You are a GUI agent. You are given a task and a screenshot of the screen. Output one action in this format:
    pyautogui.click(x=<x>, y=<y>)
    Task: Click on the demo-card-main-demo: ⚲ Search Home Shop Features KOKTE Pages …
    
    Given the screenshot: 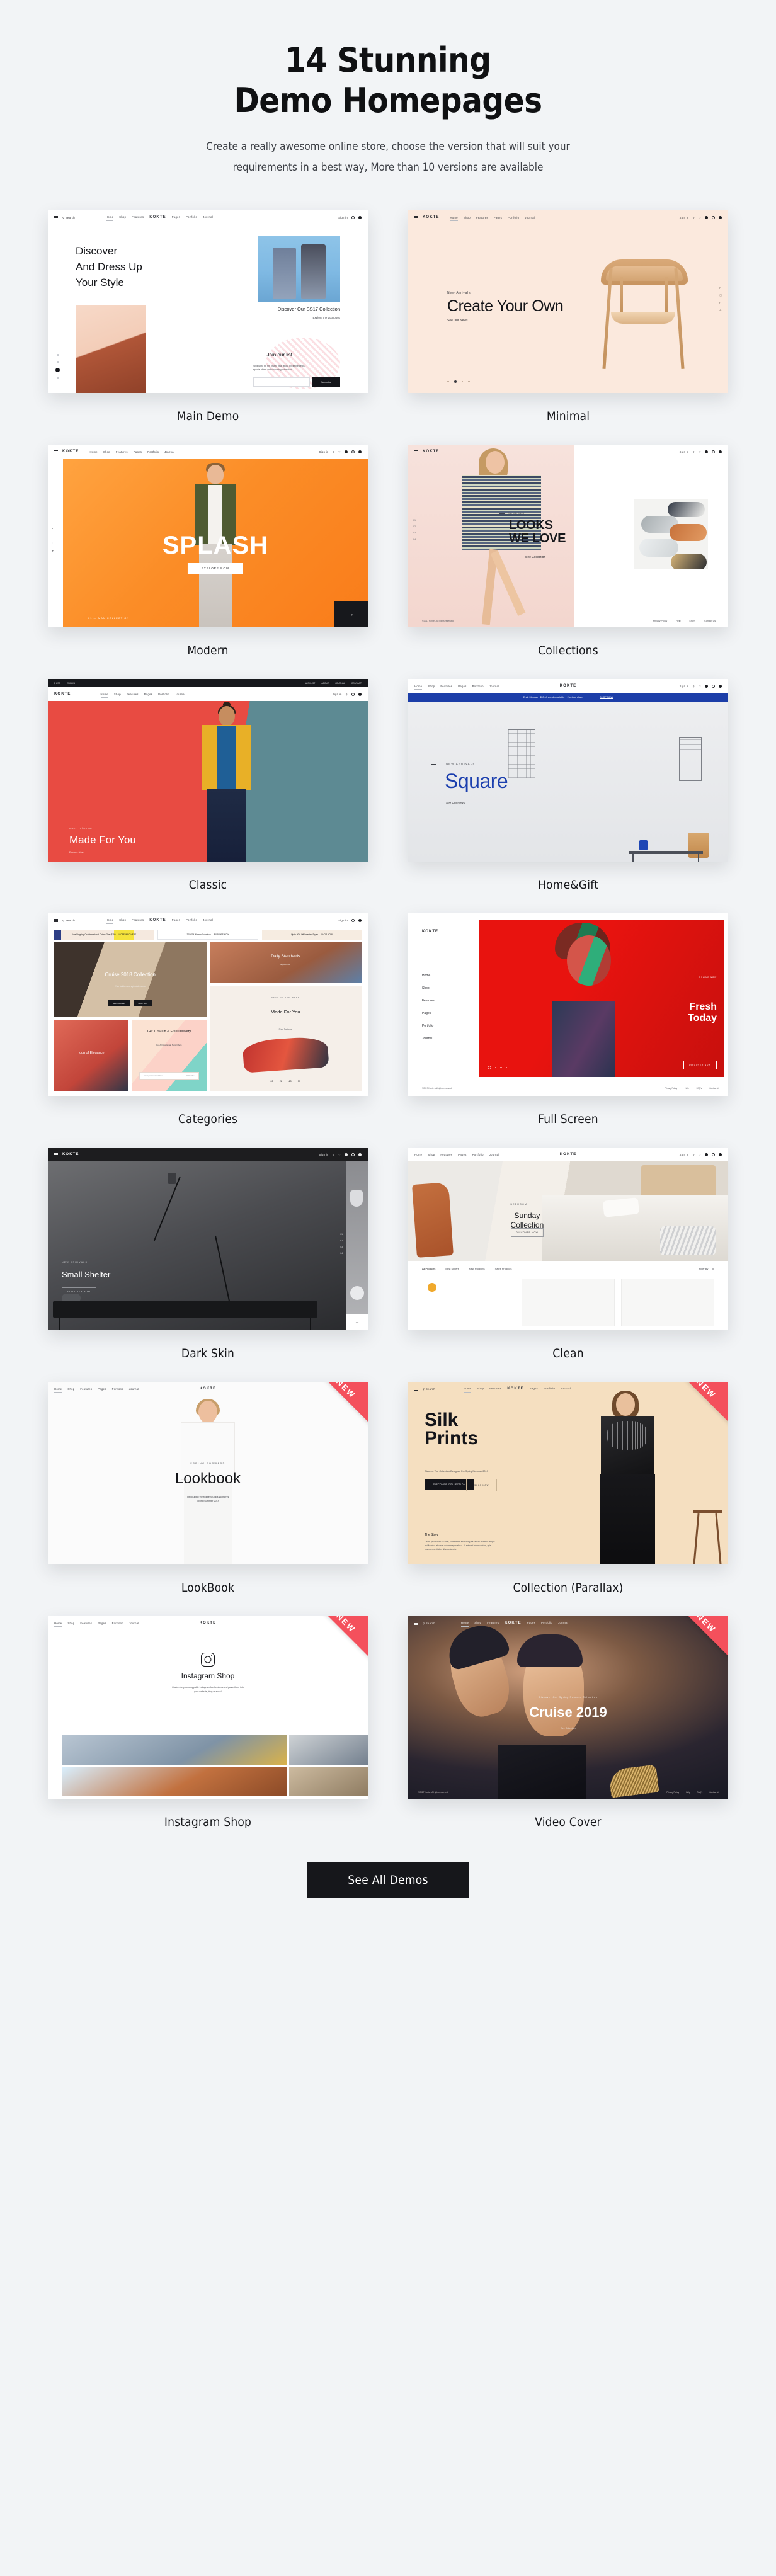 What is the action you would take?
    pyautogui.click(x=208, y=327)
    